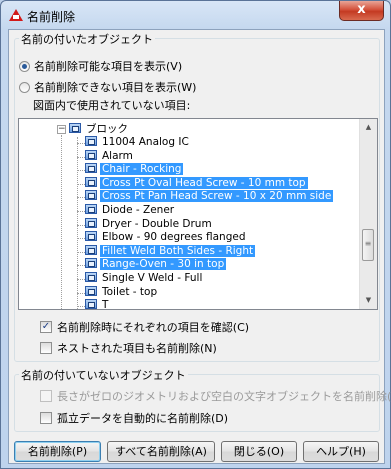  Describe the element at coordinates (174, 237) in the screenshot. I see `tree-item-label: Elbow - 90 degrees flanged` at that location.